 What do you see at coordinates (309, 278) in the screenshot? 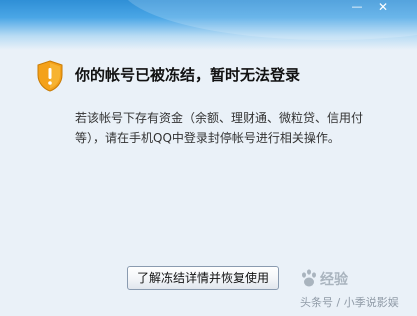
I see `baidu-paw-icon` at bounding box center [309, 278].